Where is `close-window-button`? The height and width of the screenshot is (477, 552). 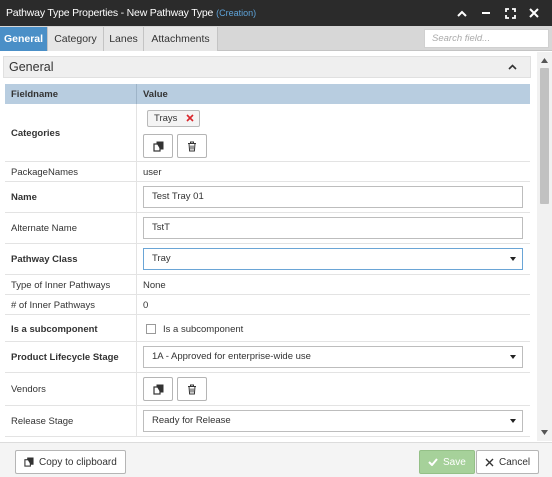
close-window-button is located at coordinates (534, 13).